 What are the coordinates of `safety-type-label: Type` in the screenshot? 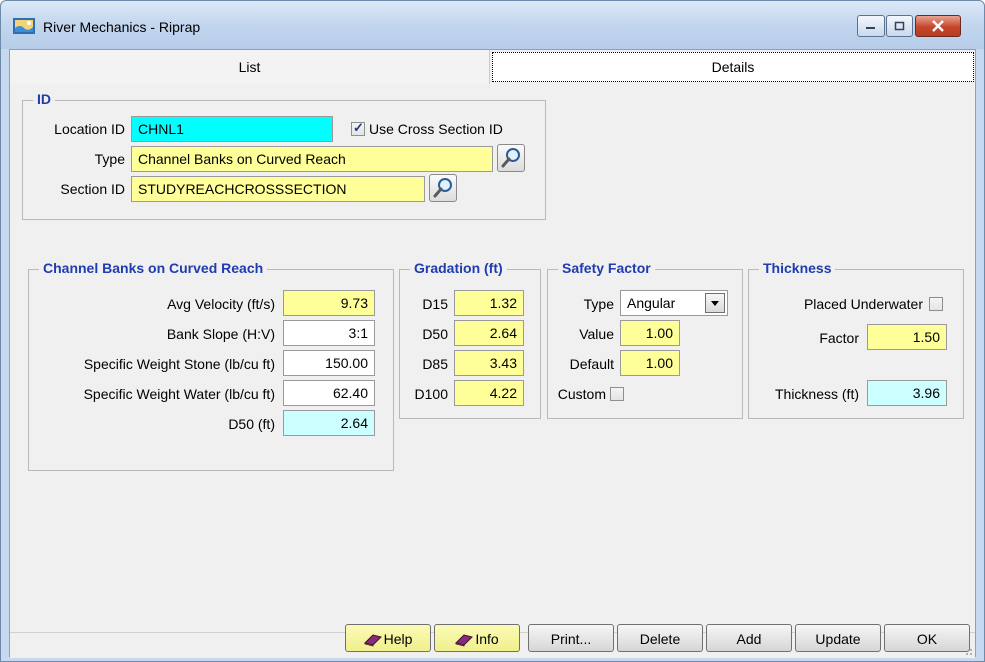 It's located at (598, 304).